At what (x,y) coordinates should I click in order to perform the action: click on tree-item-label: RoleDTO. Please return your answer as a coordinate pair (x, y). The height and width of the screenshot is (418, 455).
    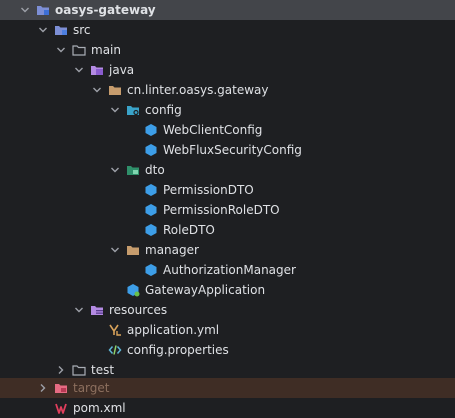
    Looking at the image, I should click on (189, 230).